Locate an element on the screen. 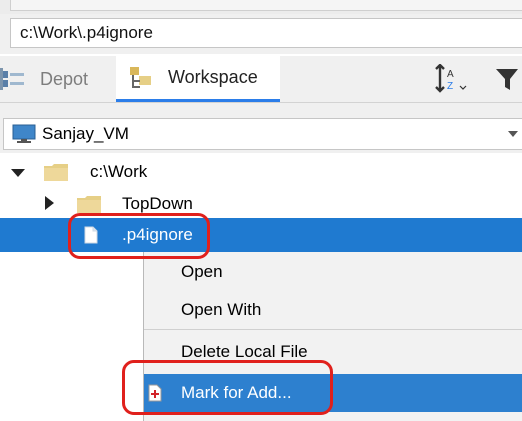 The width and height of the screenshot is (522, 421). filter-icon is located at coordinates (508, 79).